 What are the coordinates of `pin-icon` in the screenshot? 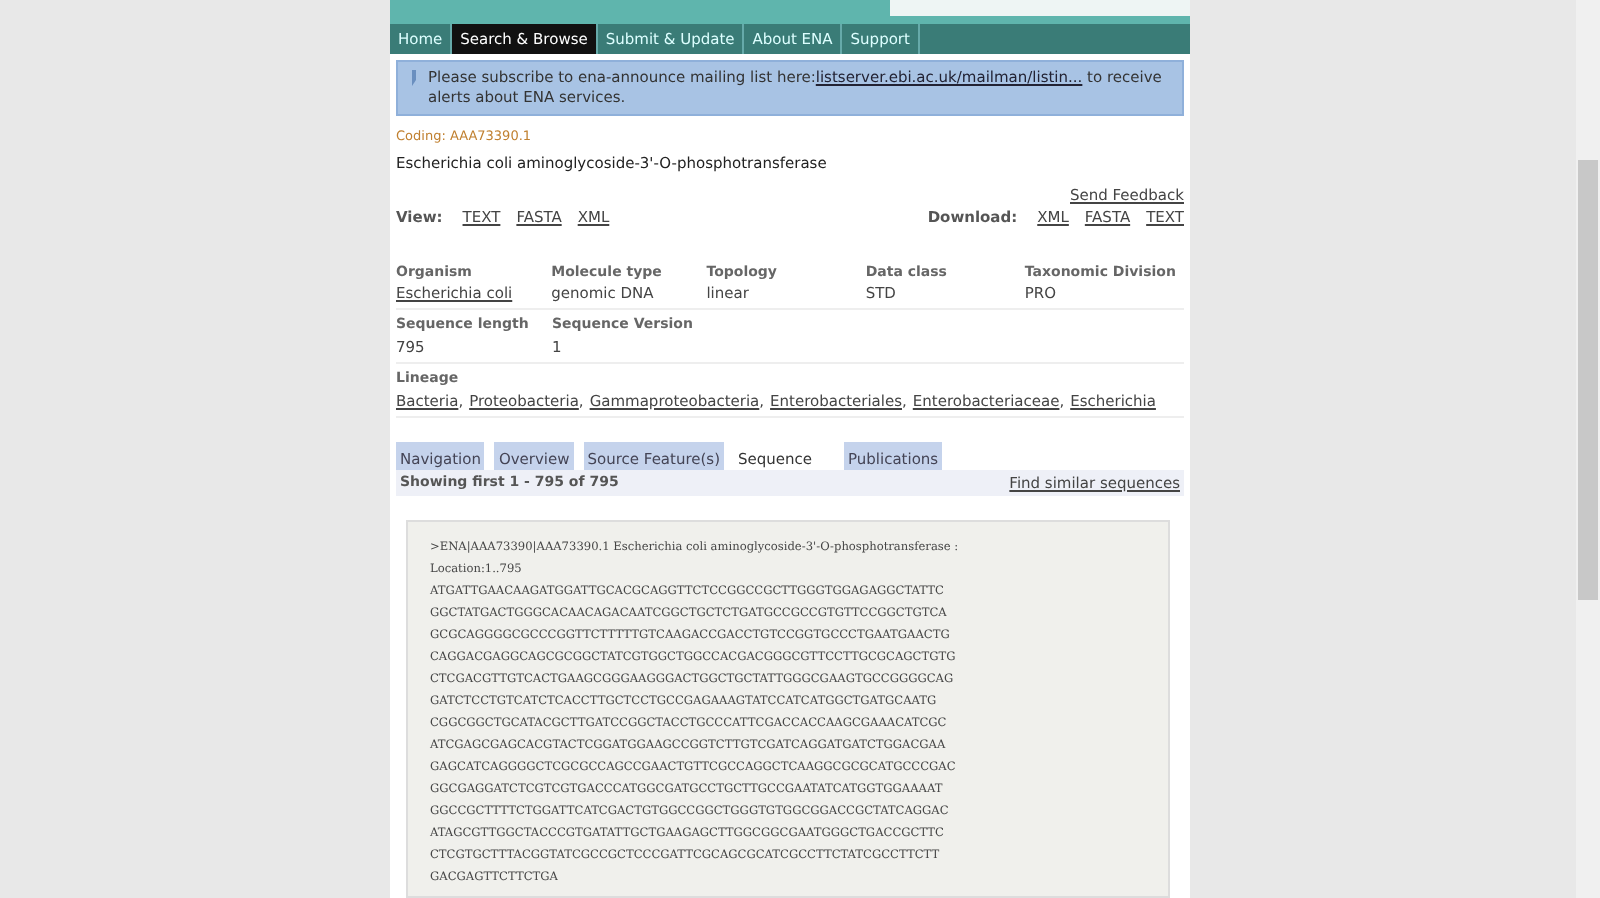 It's located at (416, 78).